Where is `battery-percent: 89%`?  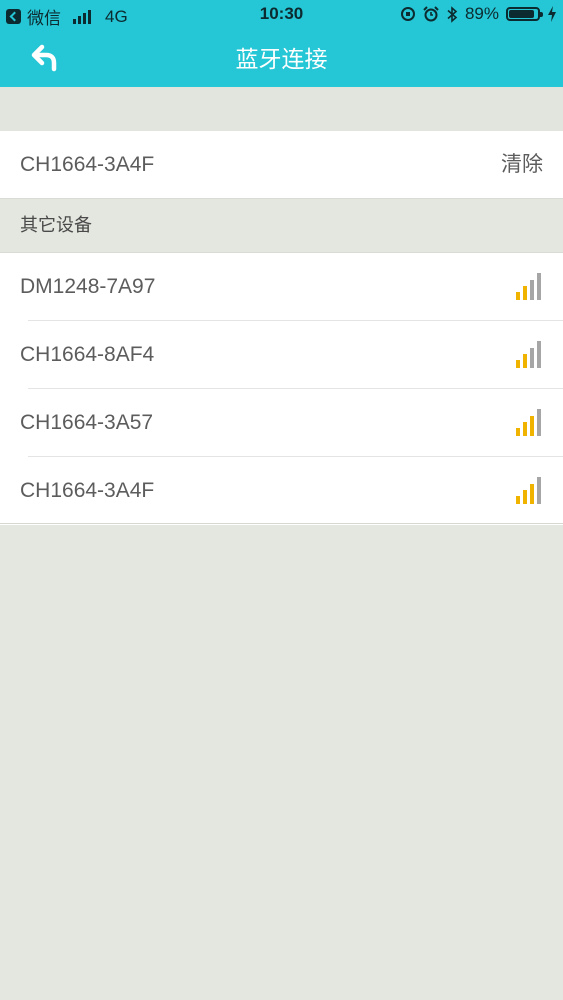 battery-percent: 89% is located at coordinates (481, 13).